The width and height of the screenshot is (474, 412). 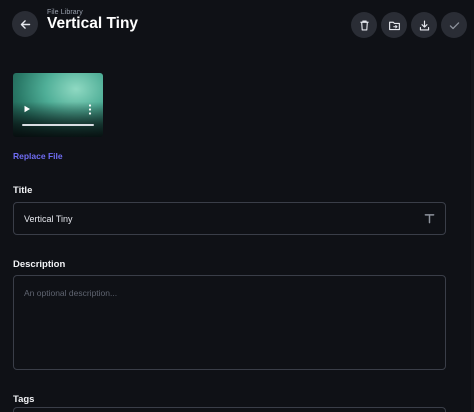 What do you see at coordinates (229, 409) in the screenshot?
I see `tags-input` at bounding box center [229, 409].